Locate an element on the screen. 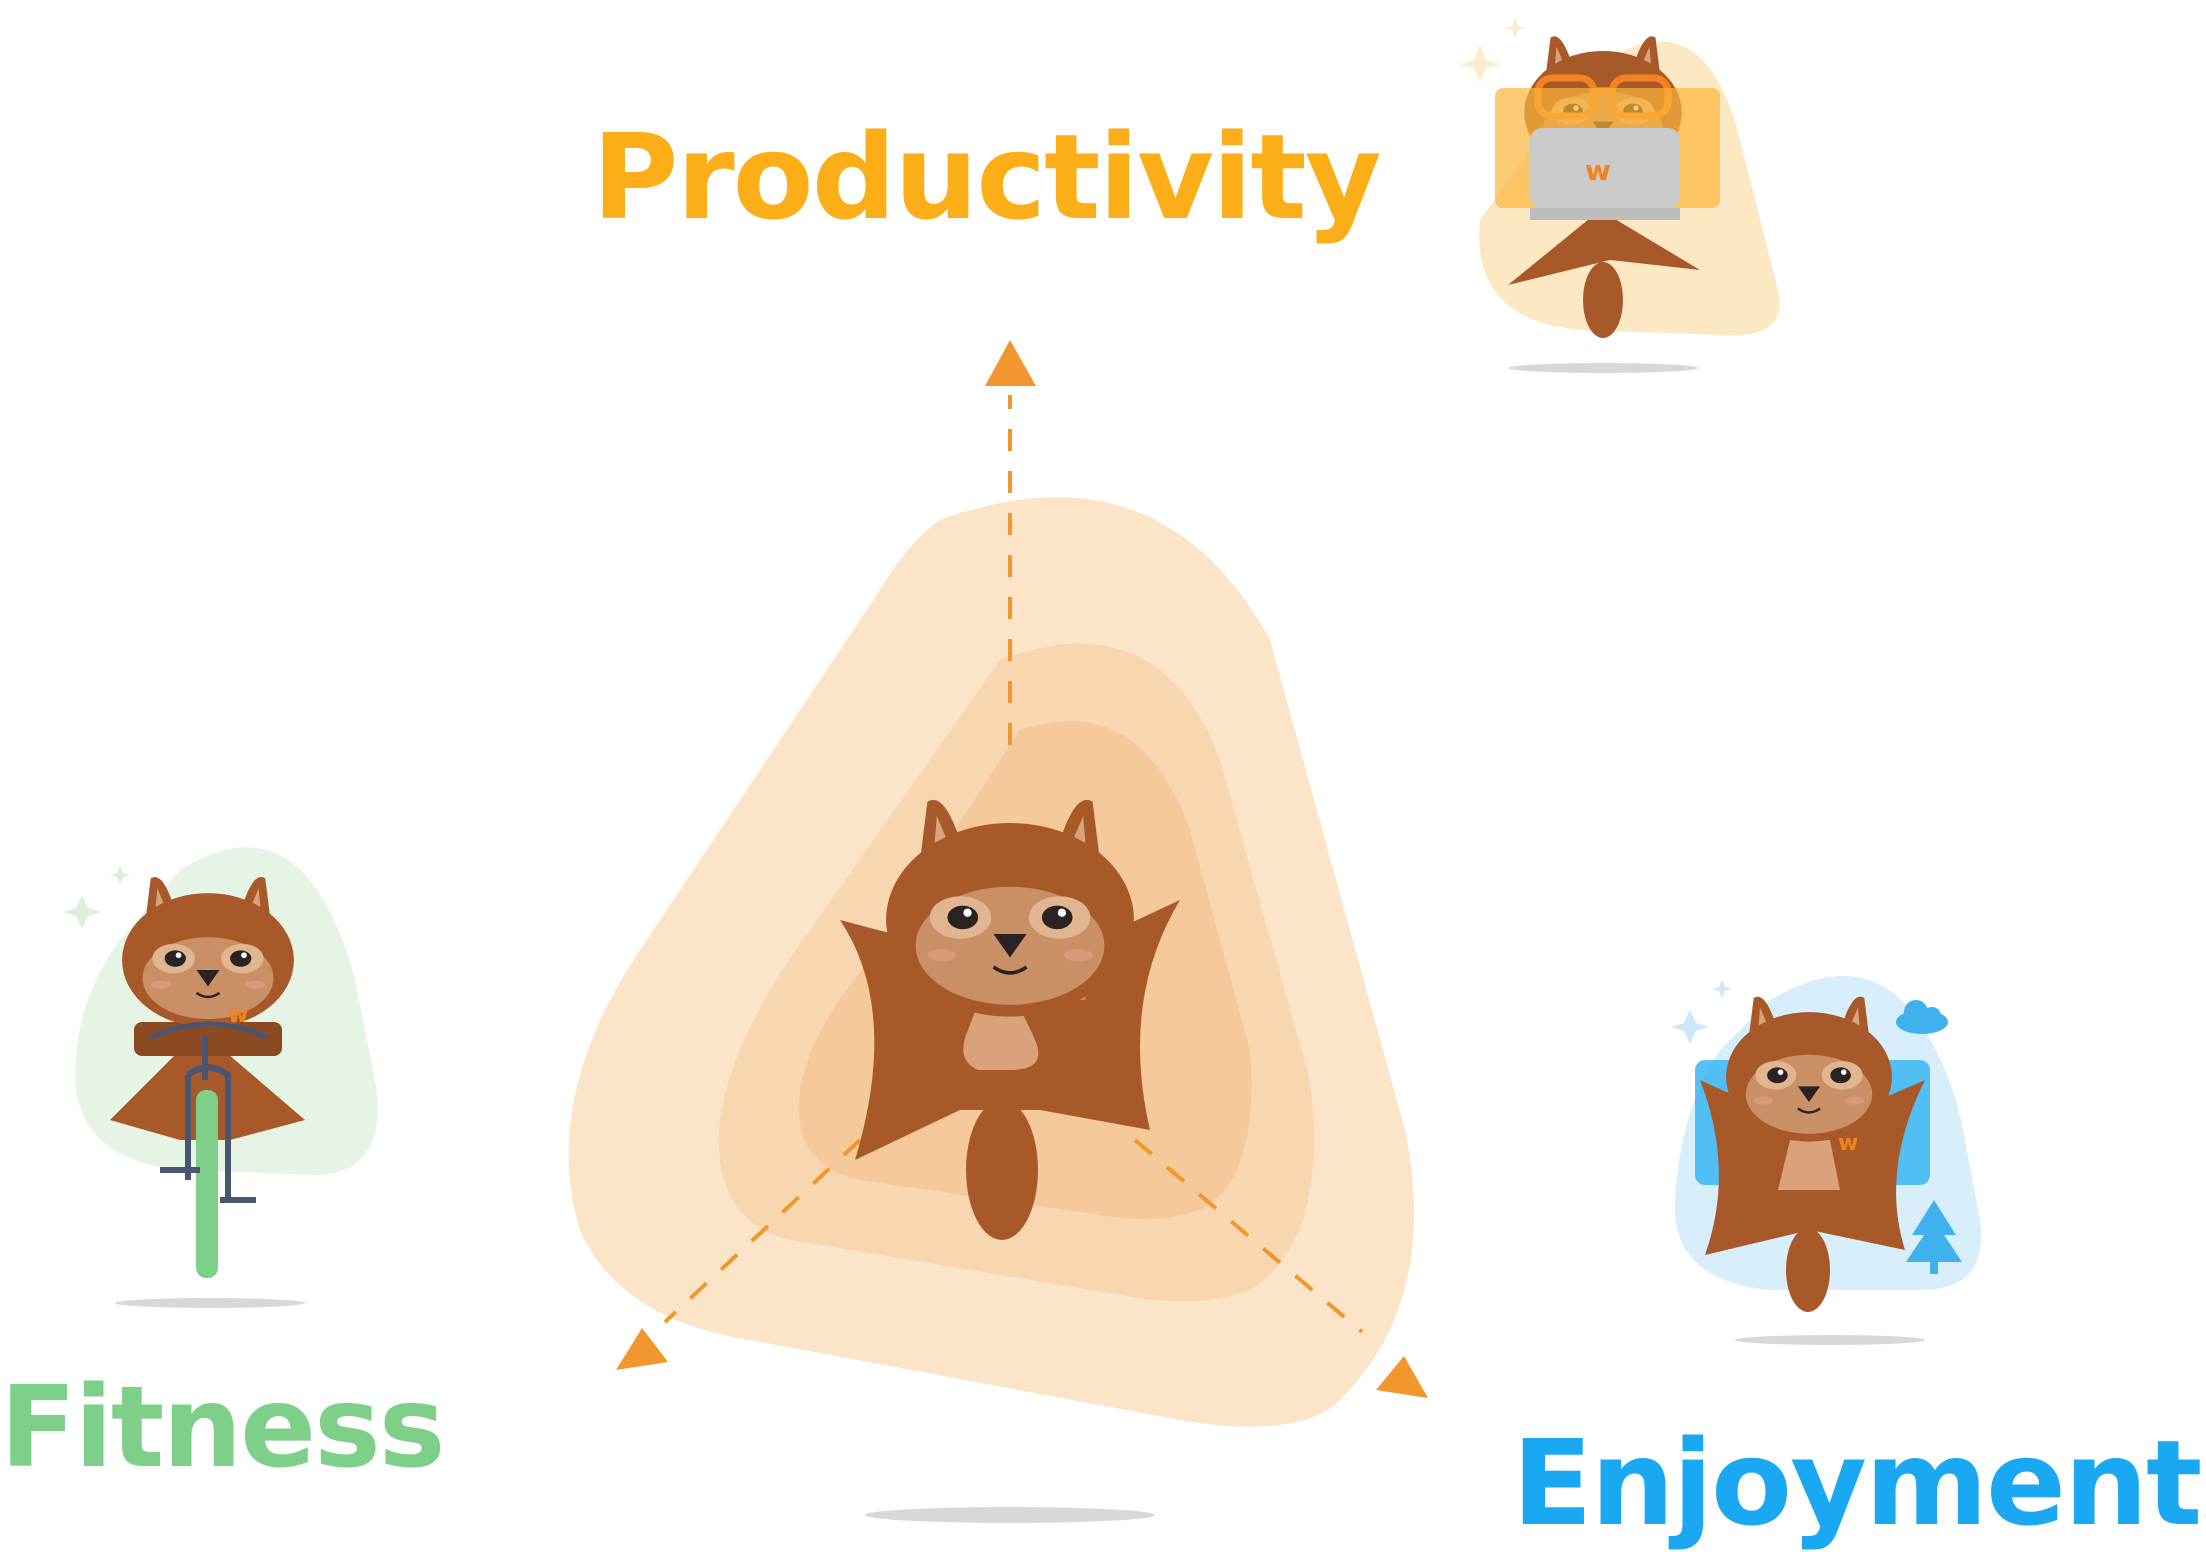 Image resolution: width=2206 pixels, height=1552 pixels. laptop-icon: w is located at coordinates (1605, 174).